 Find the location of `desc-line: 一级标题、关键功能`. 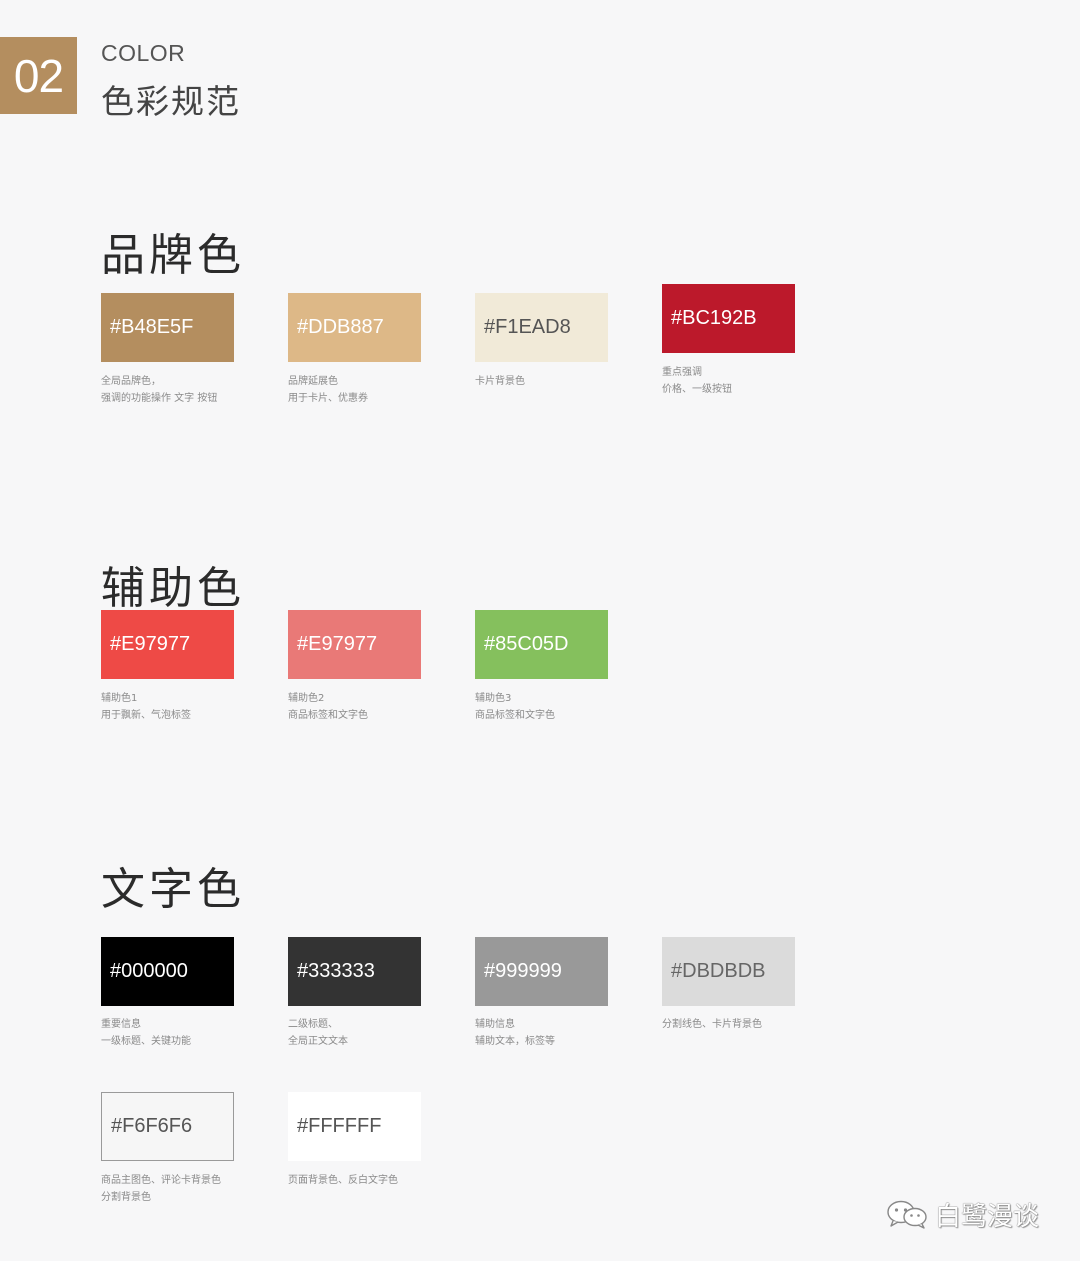

desc-line: 一级标题、关键功能 is located at coordinates (146, 1041).